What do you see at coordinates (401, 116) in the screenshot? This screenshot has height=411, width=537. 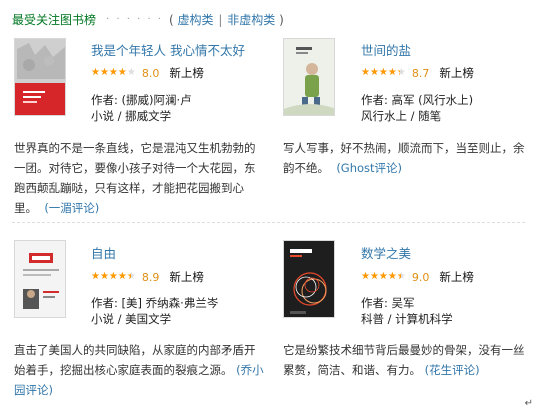 I see `book-category-2: 风行水上 / 随笔` at bounding box center [401, 116].